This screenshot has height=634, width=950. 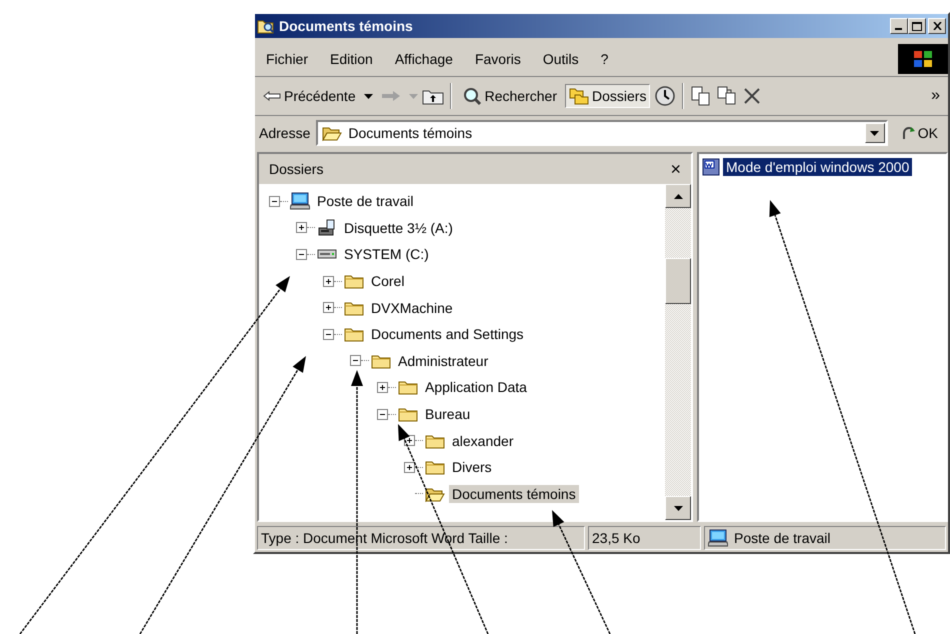 I want to click on tree-item: Poste de travail, so click(x=365, y=201).